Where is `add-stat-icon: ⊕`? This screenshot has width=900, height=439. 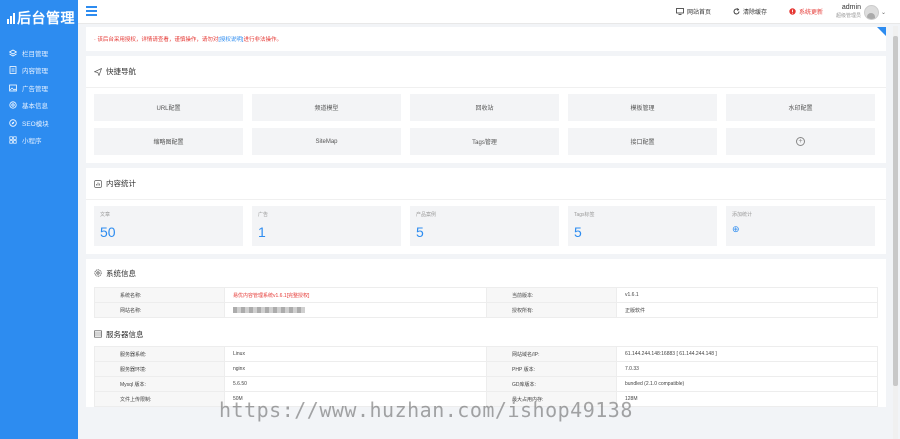 add-stat-icon: ⊕ is located at coordinates (800, 229).